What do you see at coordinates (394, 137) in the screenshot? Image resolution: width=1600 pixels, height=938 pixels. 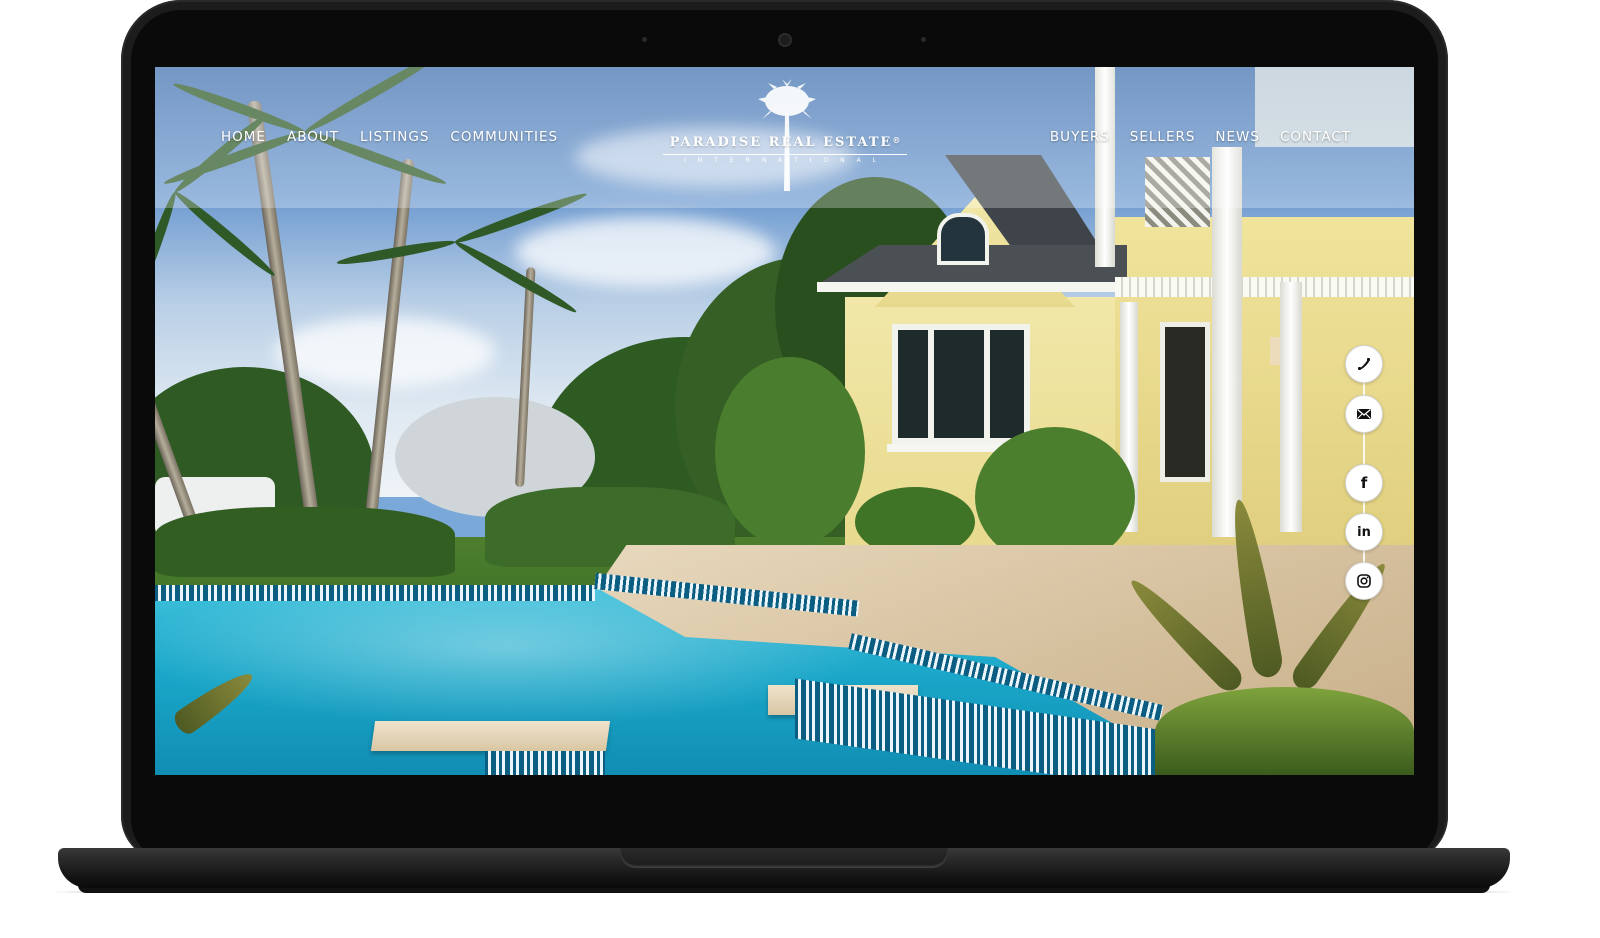 I see `nav-listings: LISTINGS` at bounding box center [394, 137].